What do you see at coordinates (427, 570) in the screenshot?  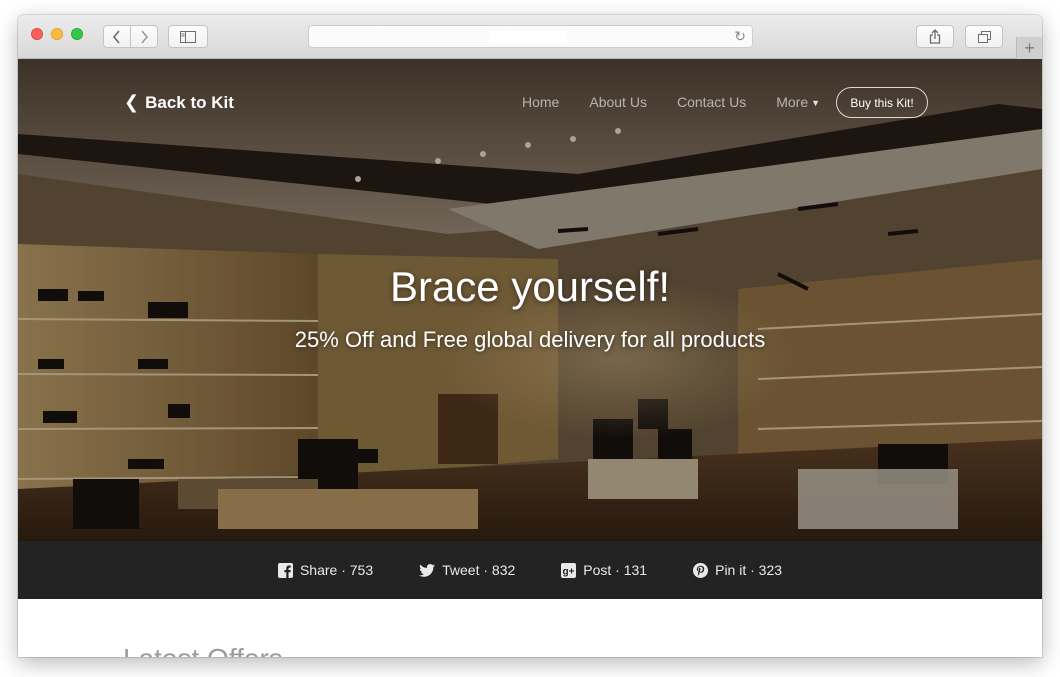 I see `twitter-icon` at bounding box center [427, 570].